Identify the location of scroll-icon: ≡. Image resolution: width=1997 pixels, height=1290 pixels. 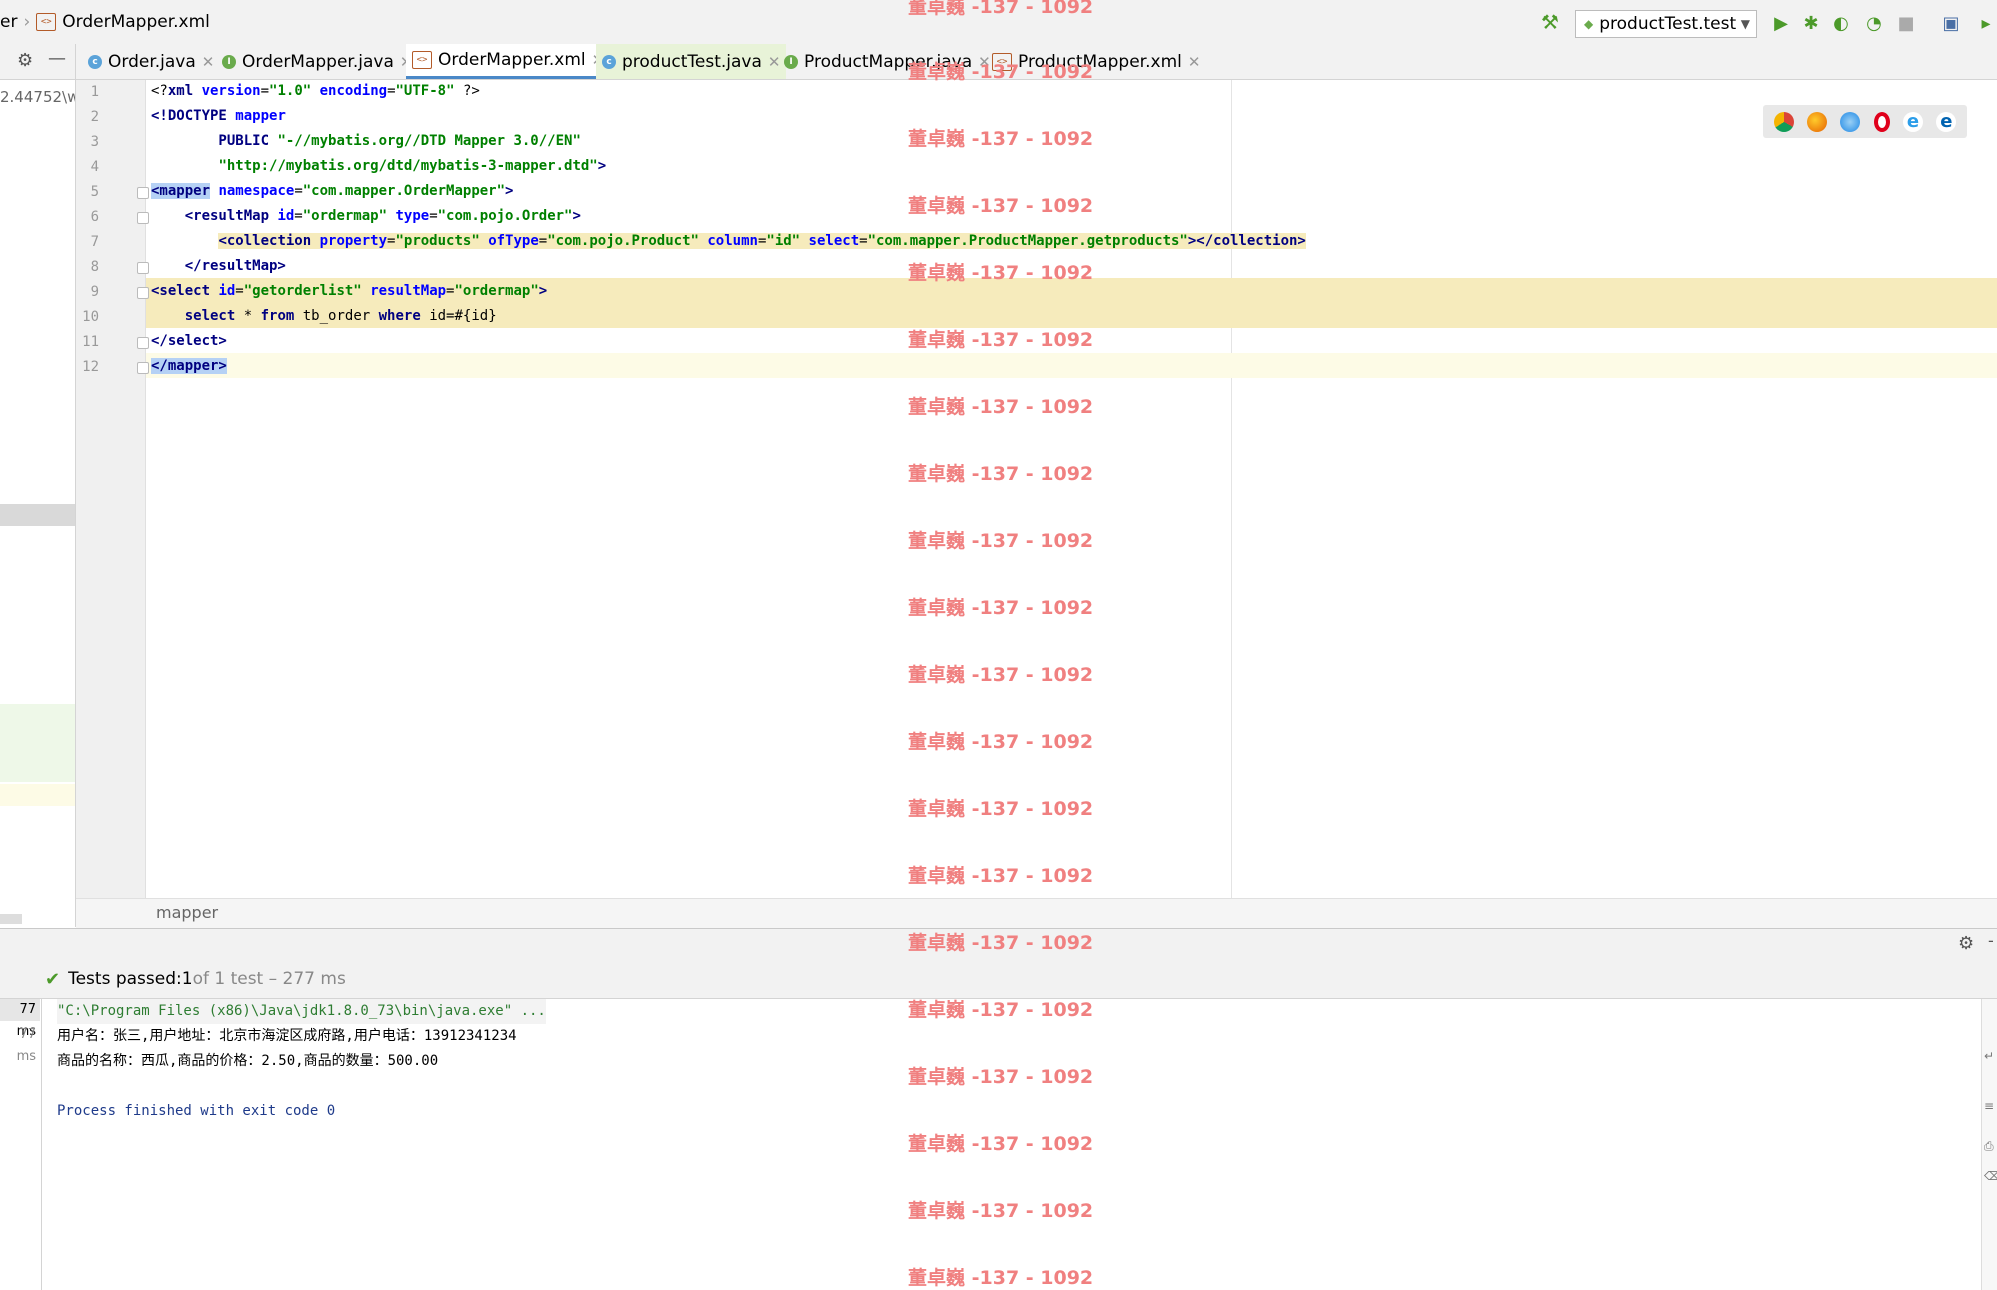
(1989, 1106).